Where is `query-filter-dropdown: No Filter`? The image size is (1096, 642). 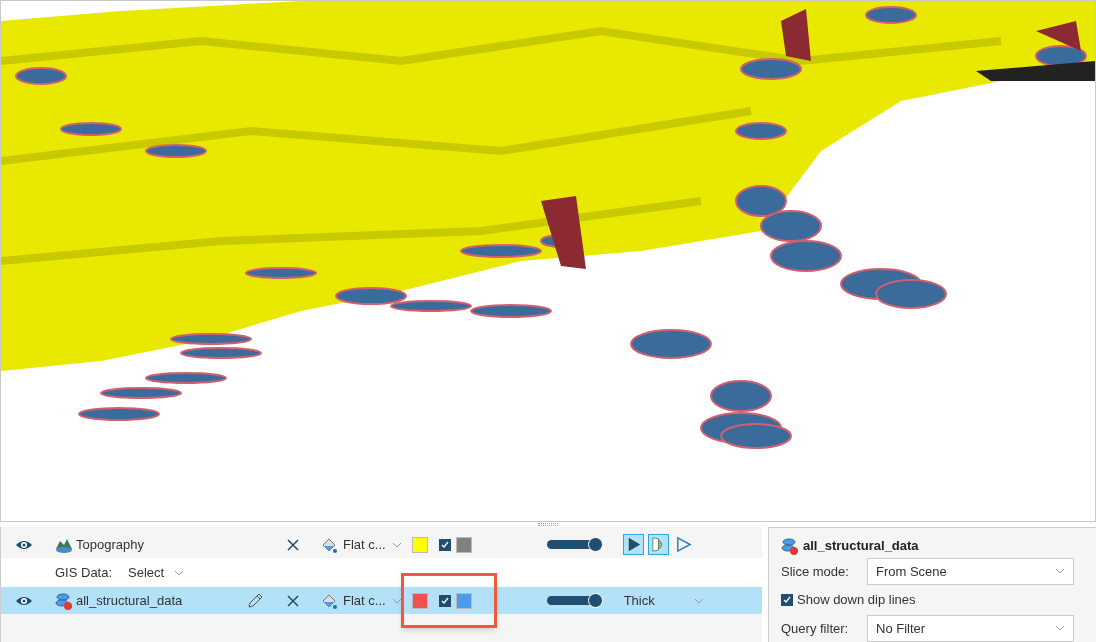
query-filter-dropdown: No Filter is located at coordinates (970, 628).